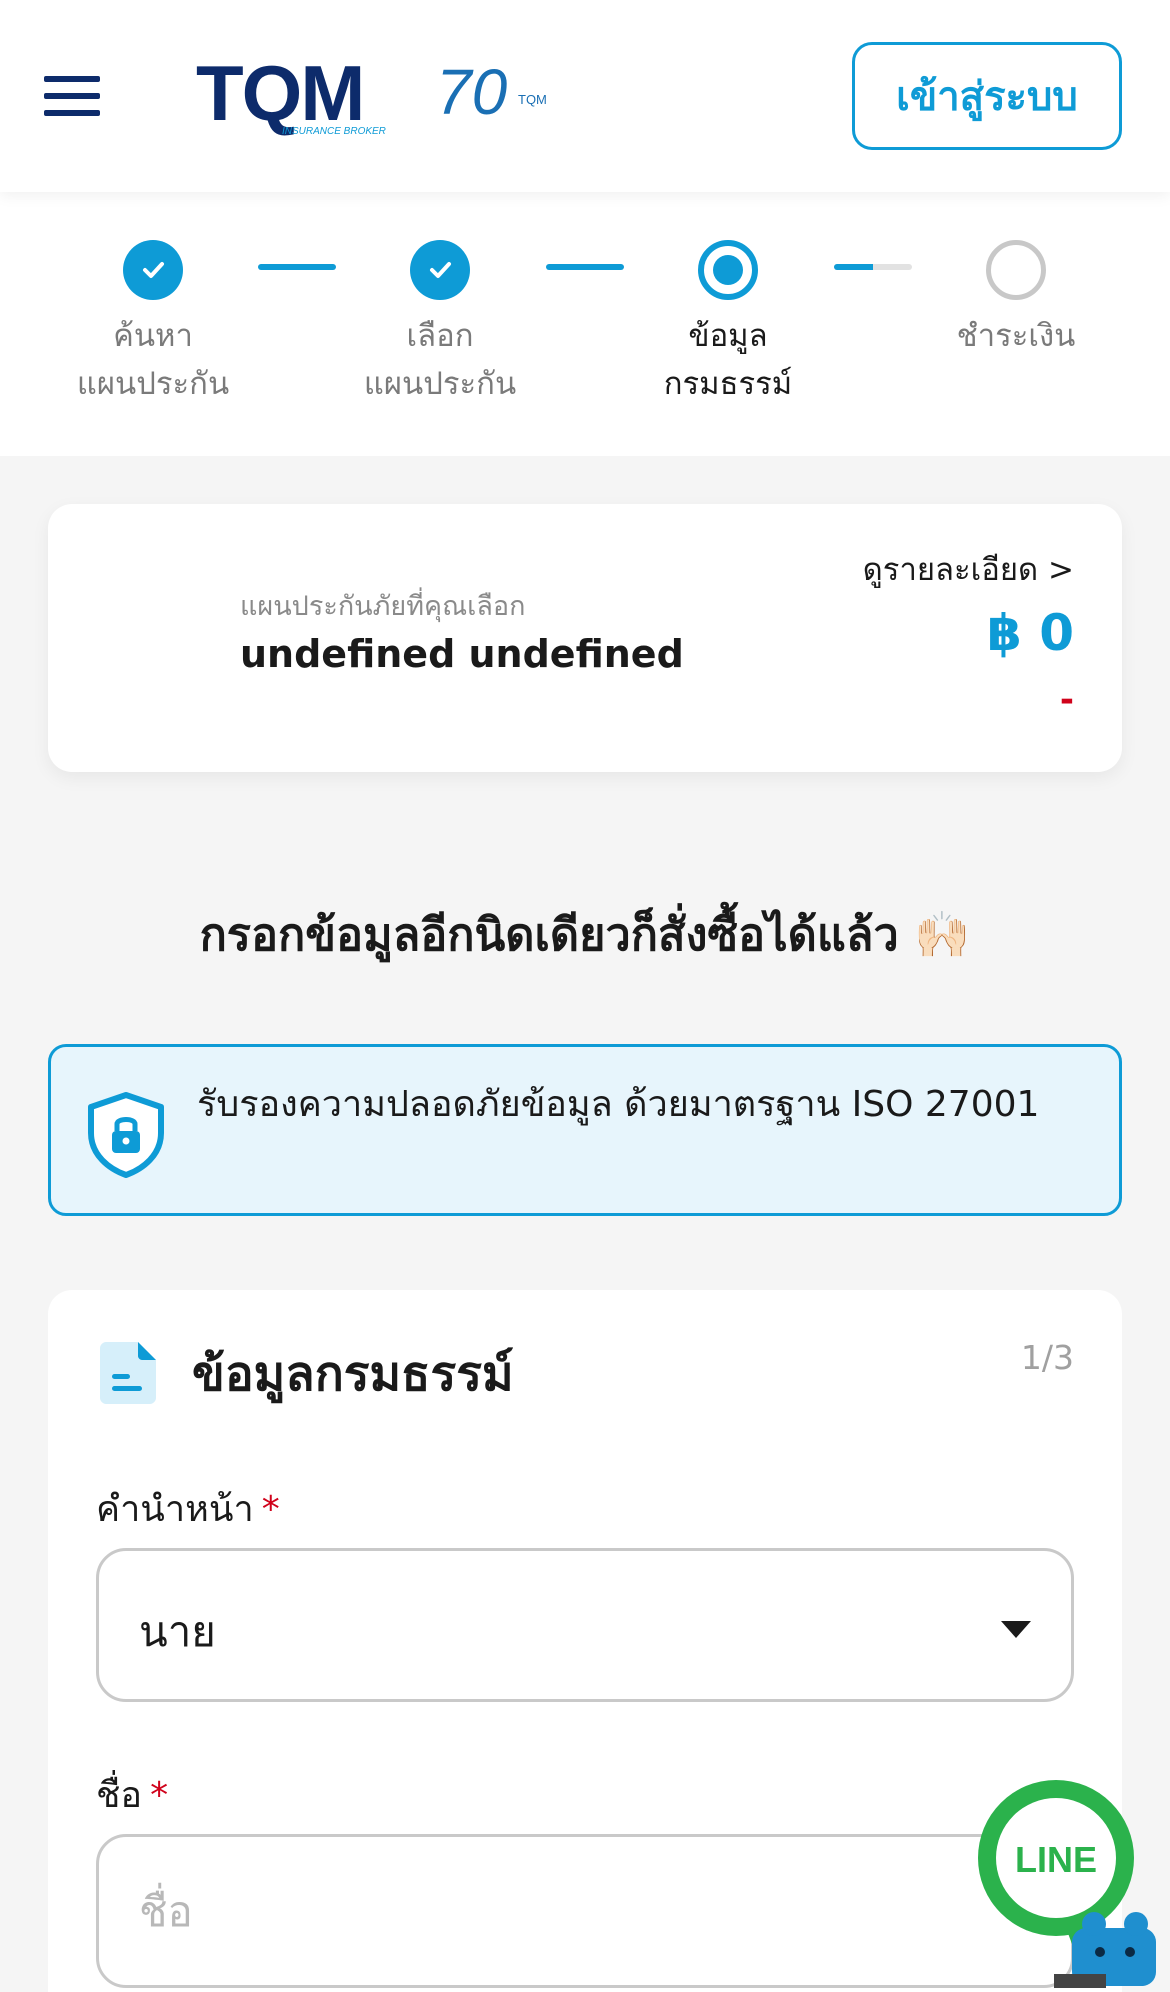 The height and width of the screenshot is (1992, 1170). What do you see at coordinates (1066, 700) in the screenshot?
I see `price-subtext: -` at bounding box center [1066, 700].